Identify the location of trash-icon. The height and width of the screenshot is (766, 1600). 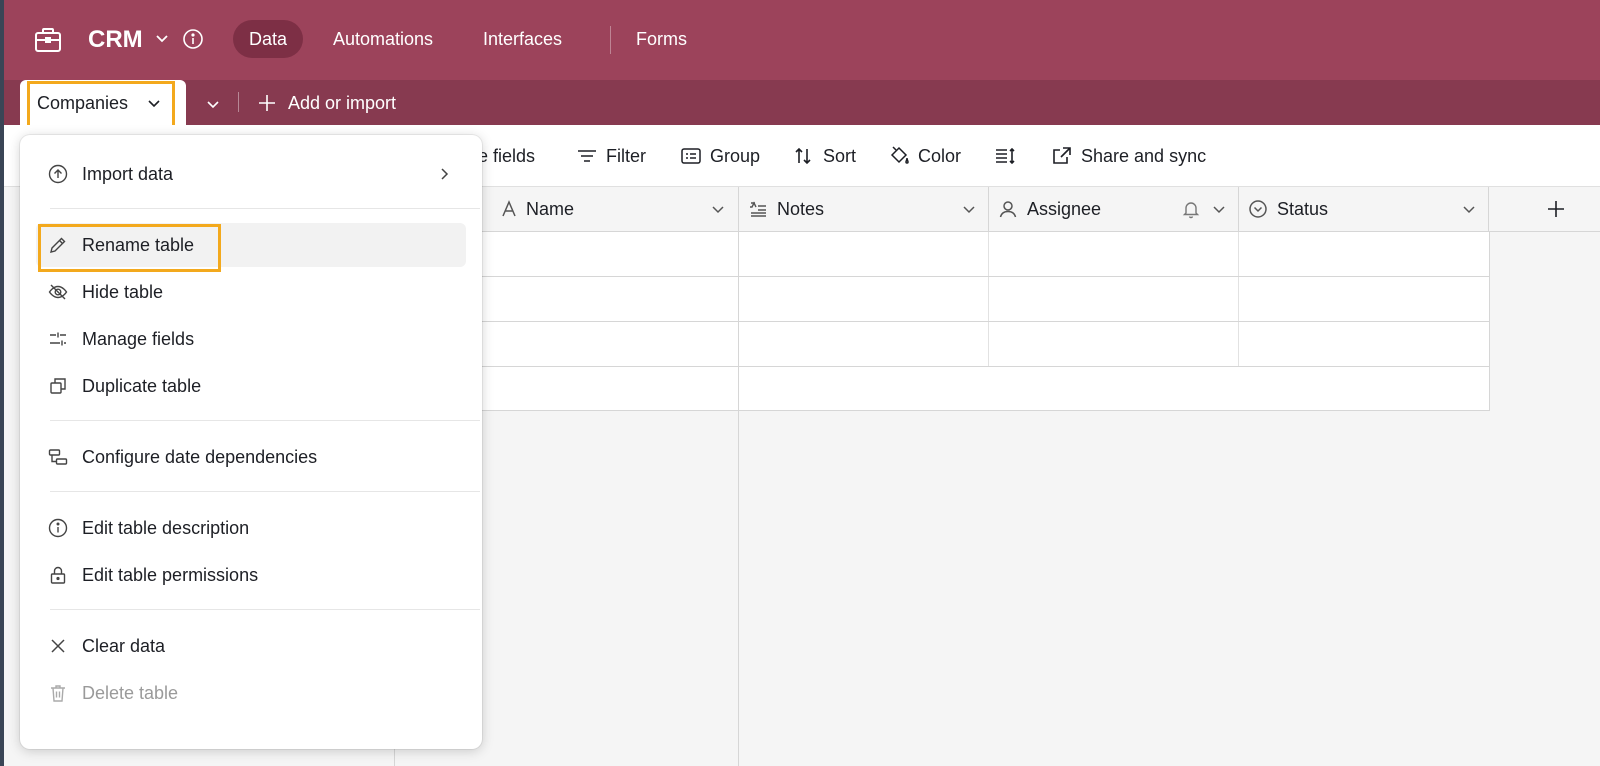
(58, 693).